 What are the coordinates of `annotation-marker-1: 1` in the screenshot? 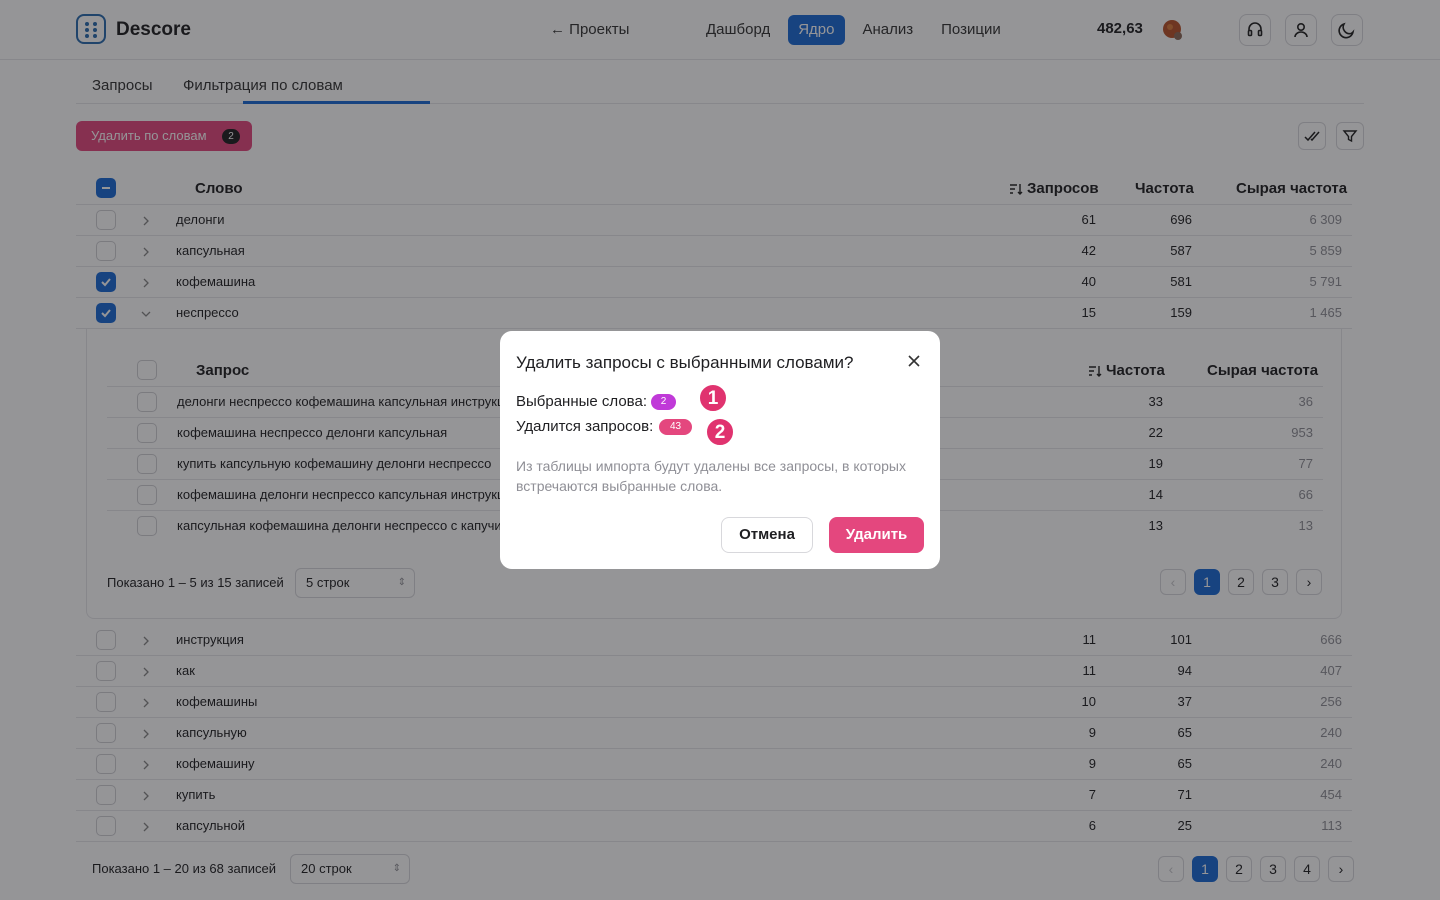 It's located at (713, 398).